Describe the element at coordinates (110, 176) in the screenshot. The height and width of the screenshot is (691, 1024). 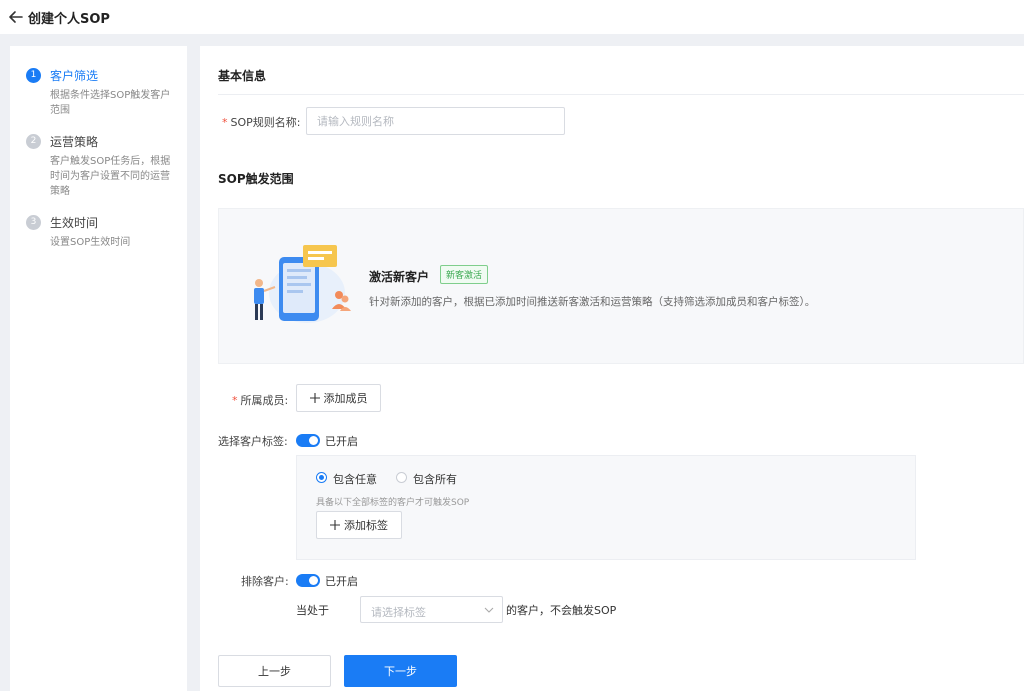
I see `step-description: 客户触发SOP任务后，根据时间为客户设置不同的运营策略` at that location.